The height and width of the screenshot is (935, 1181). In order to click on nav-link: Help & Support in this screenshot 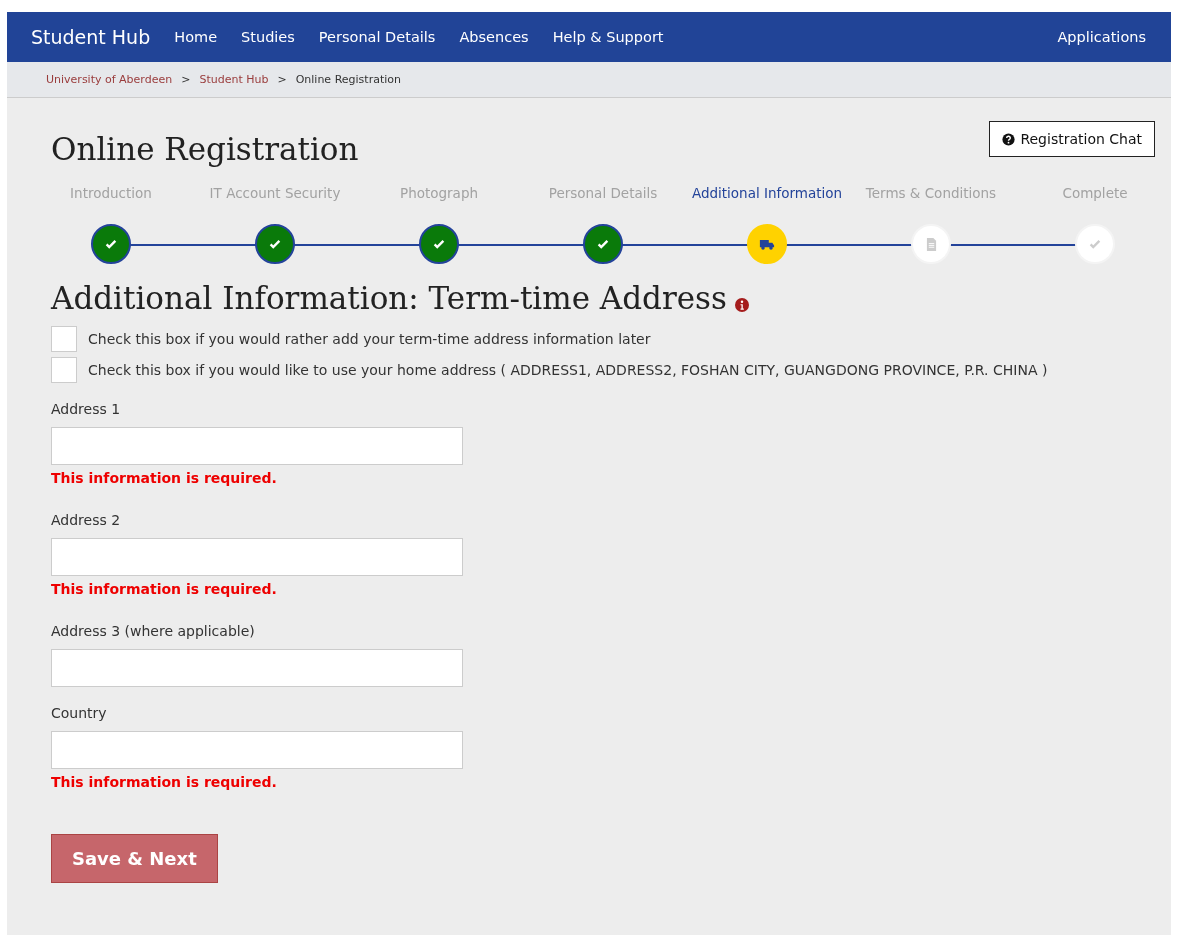, I will do `click(608, 37)`.